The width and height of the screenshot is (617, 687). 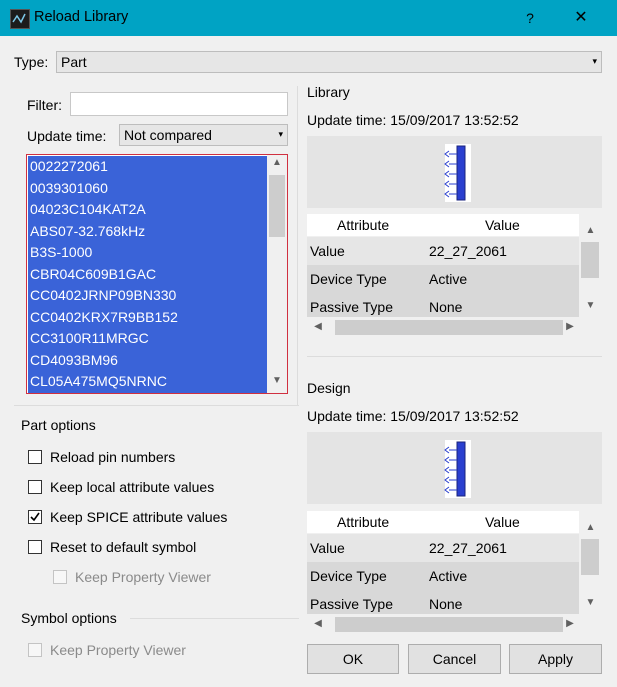 I want to click on design-table-hscroll: ◀ ▶, so click(x=454, y=624).